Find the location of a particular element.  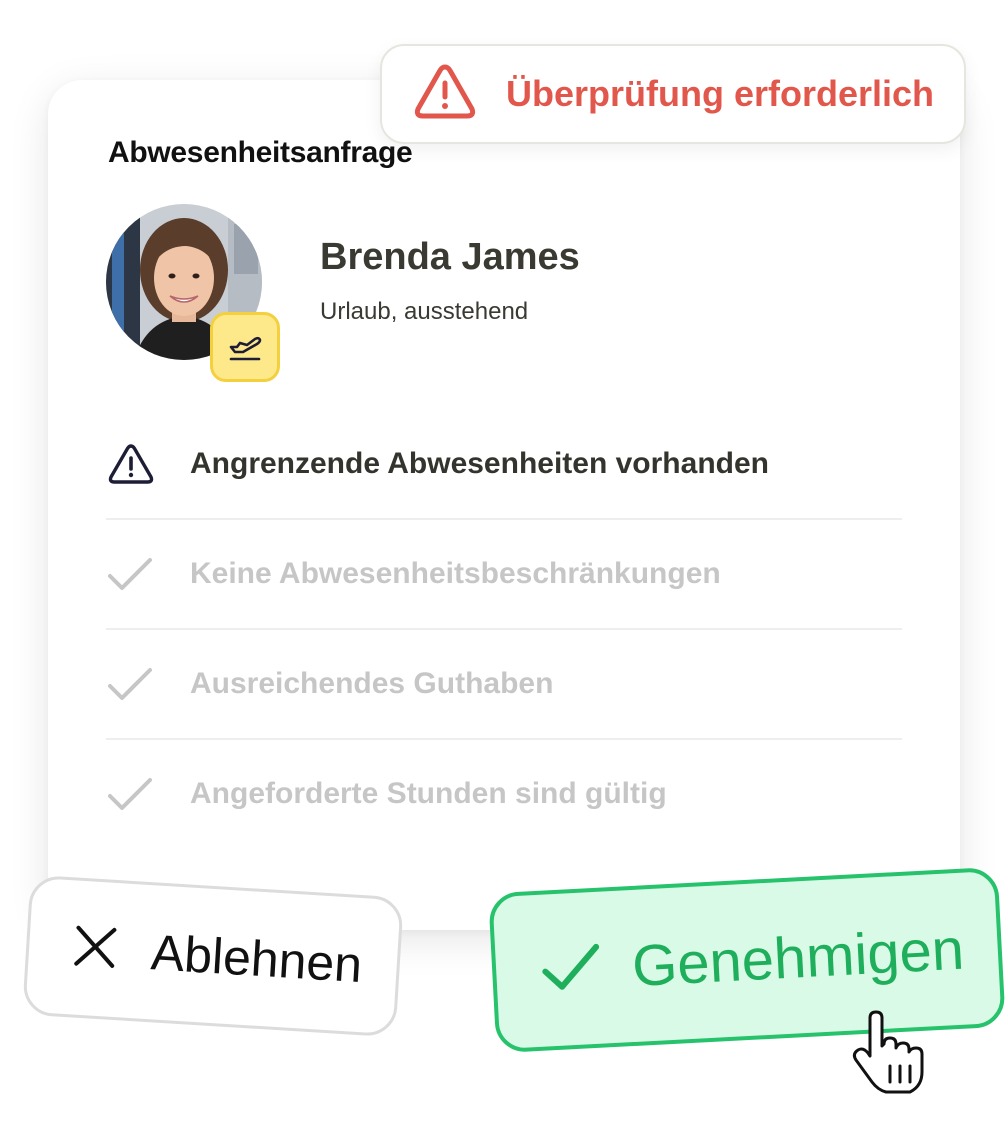

employee-avatar-group is located at coordinates (193, 293).